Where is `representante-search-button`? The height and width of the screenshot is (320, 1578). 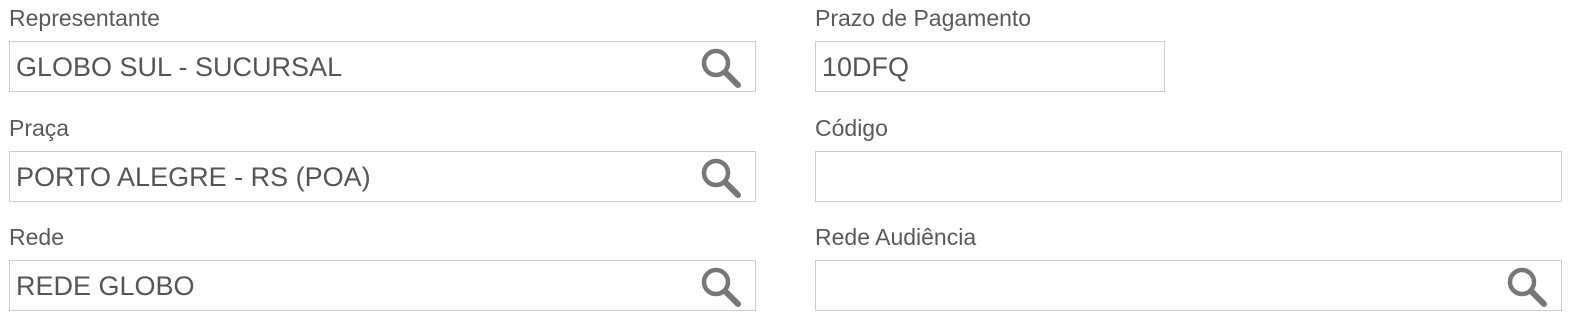
representante-search-button is located at coordinates (721, 68).